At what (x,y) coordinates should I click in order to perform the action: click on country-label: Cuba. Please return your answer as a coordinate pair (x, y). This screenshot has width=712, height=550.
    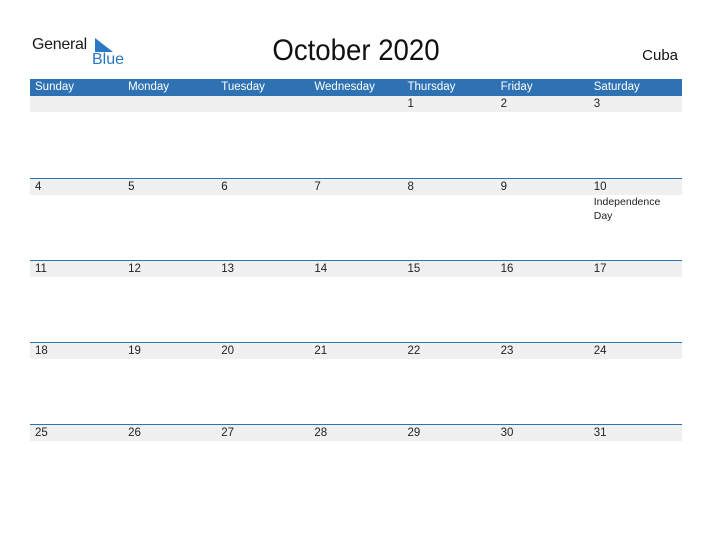
    Looking at the image, I should click on (660, 55).